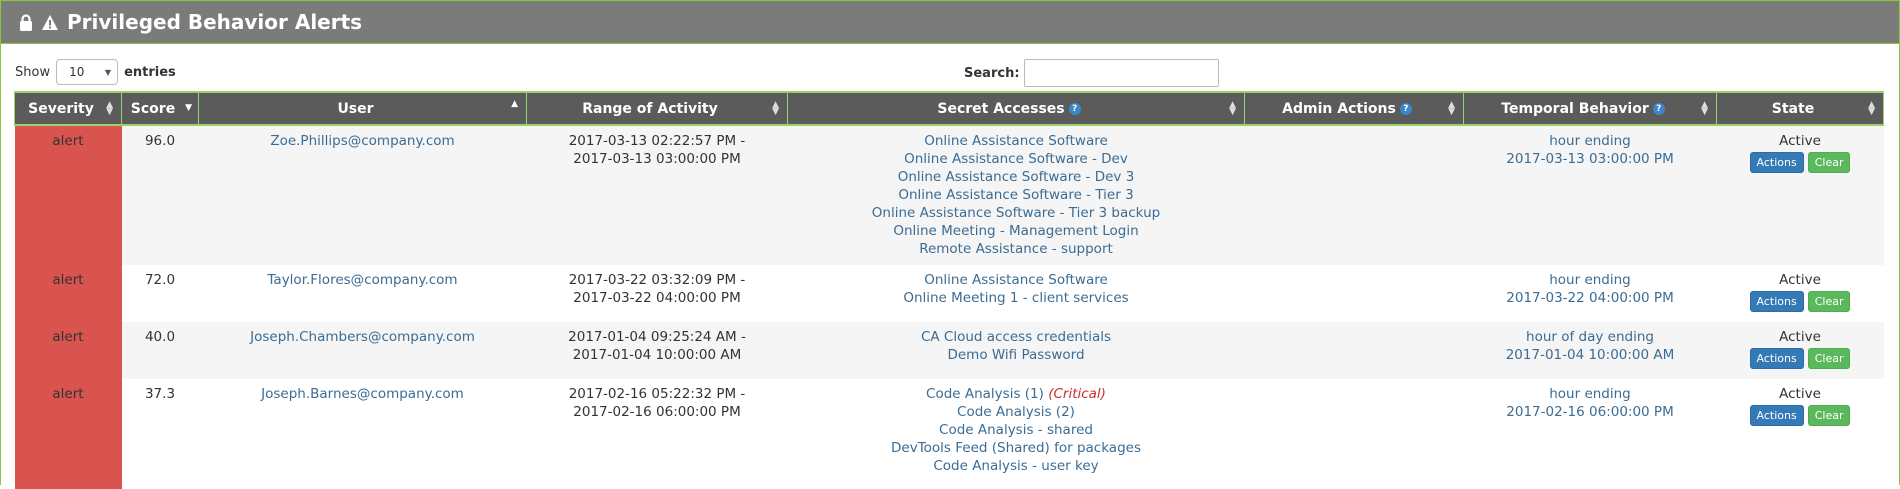 This screenshot has height=489, width=1900. I want to click on temporal-cell: hour ending 2017-02-16 06:00:00 PM, so click(1590, 434).